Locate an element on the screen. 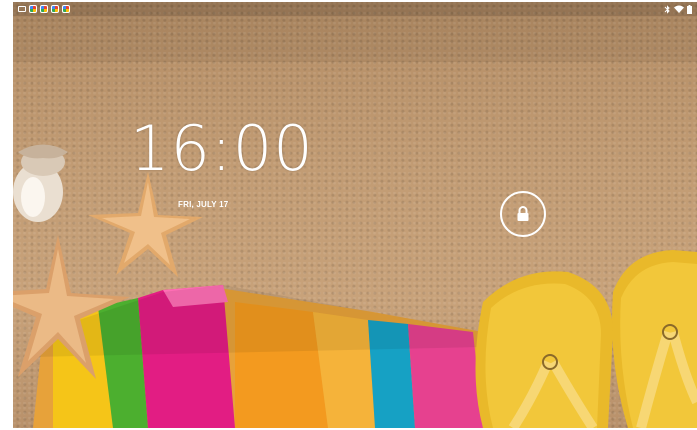  unlock-button is located at coordinates (523, 214).